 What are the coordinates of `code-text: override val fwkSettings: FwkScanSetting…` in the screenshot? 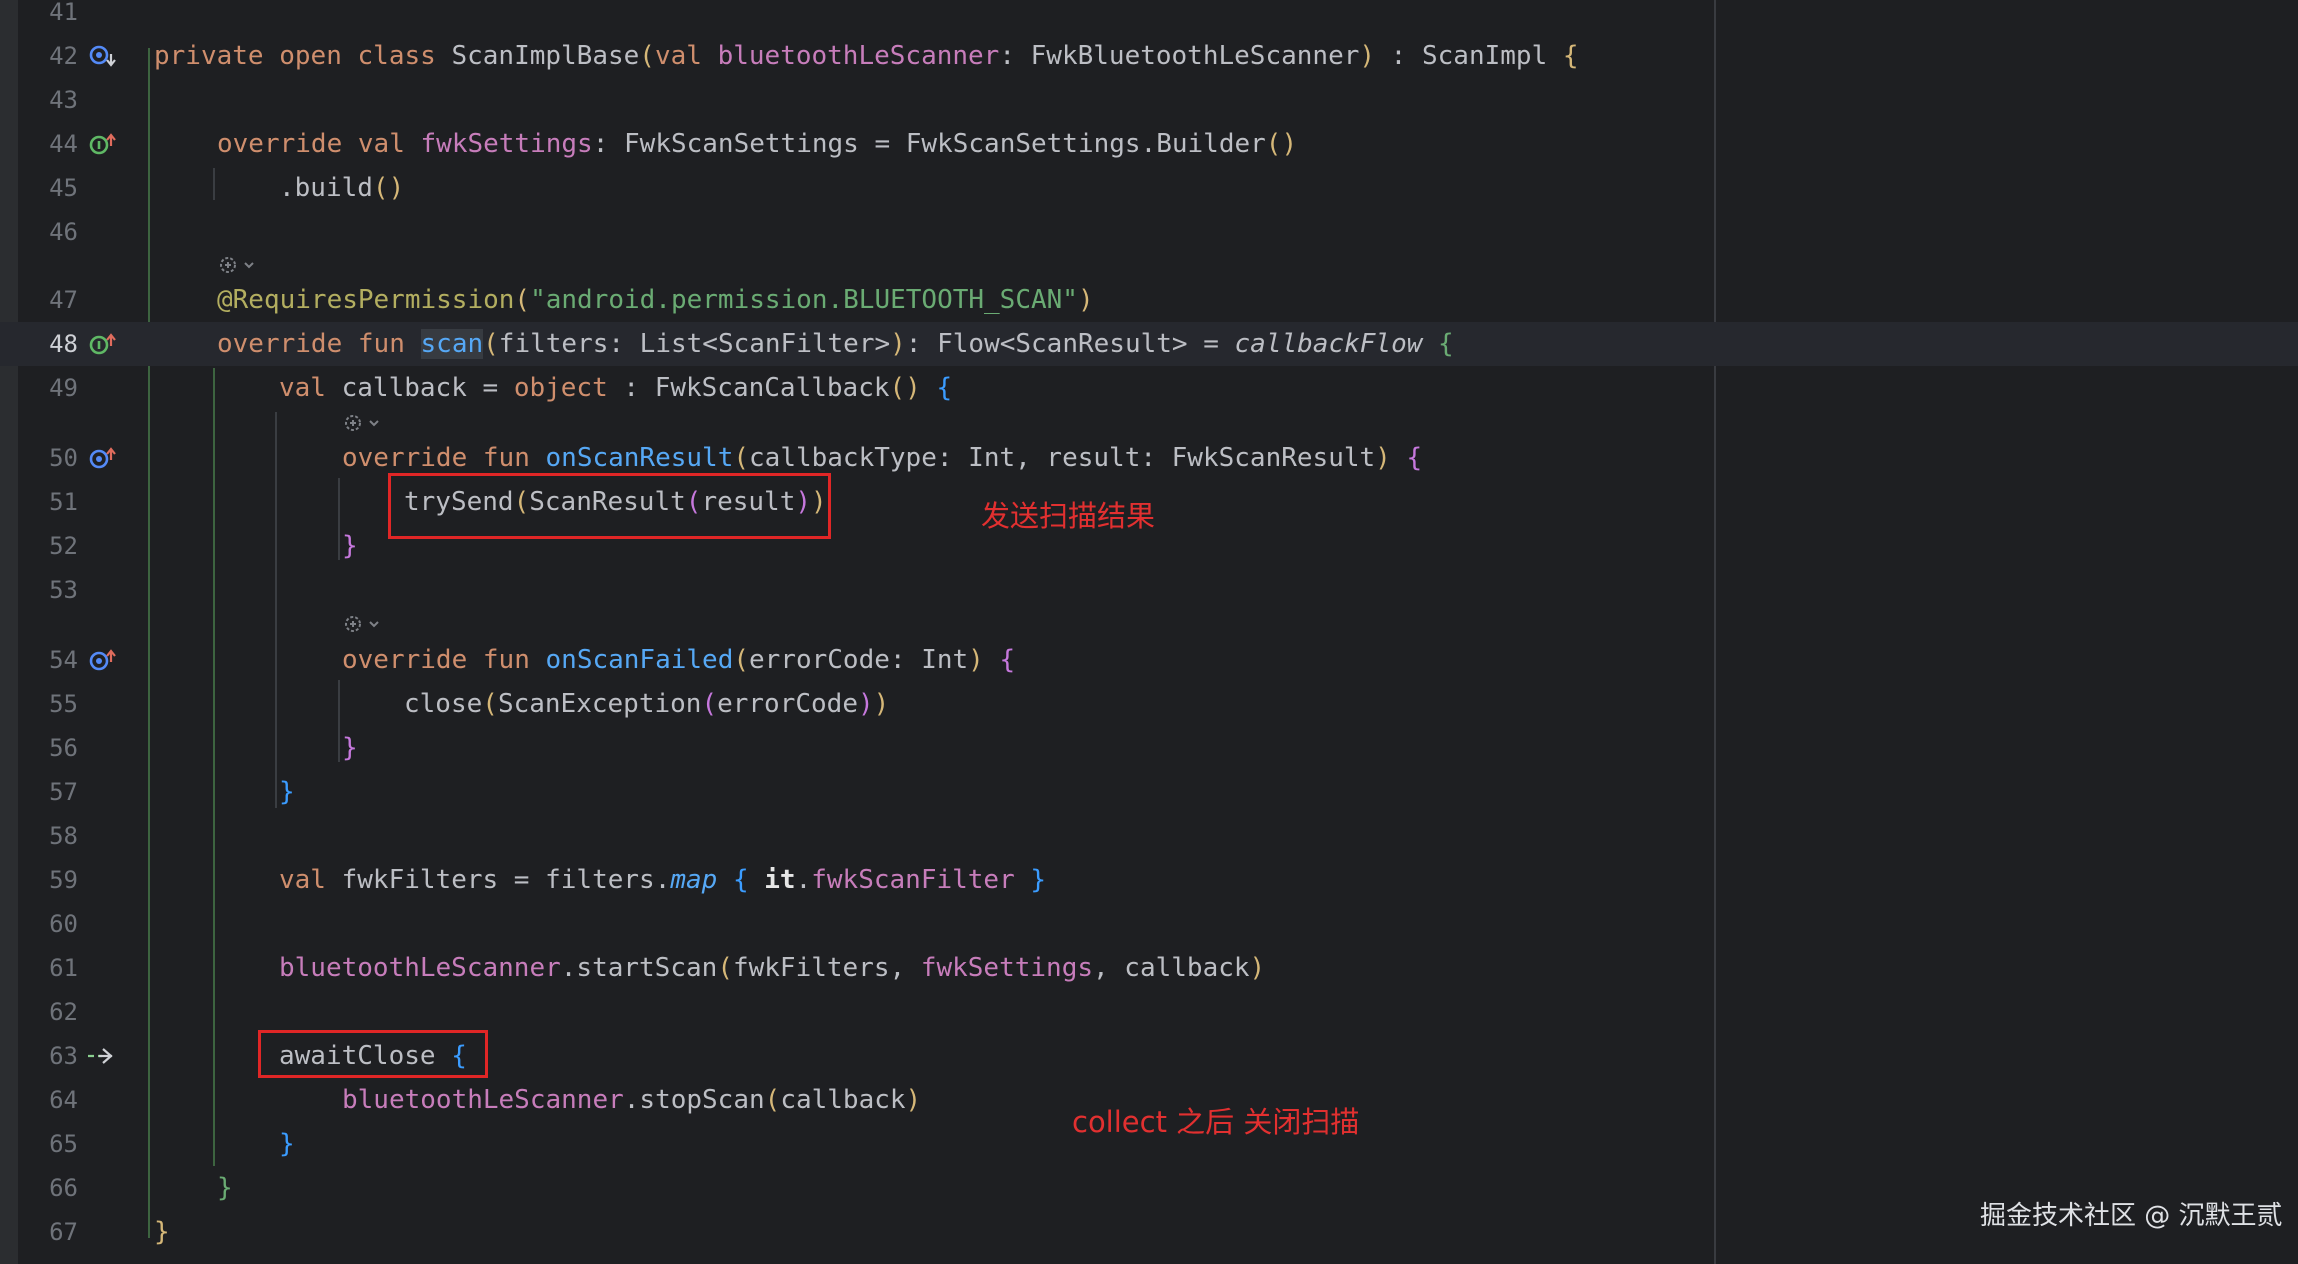 It's located at (757, 144).